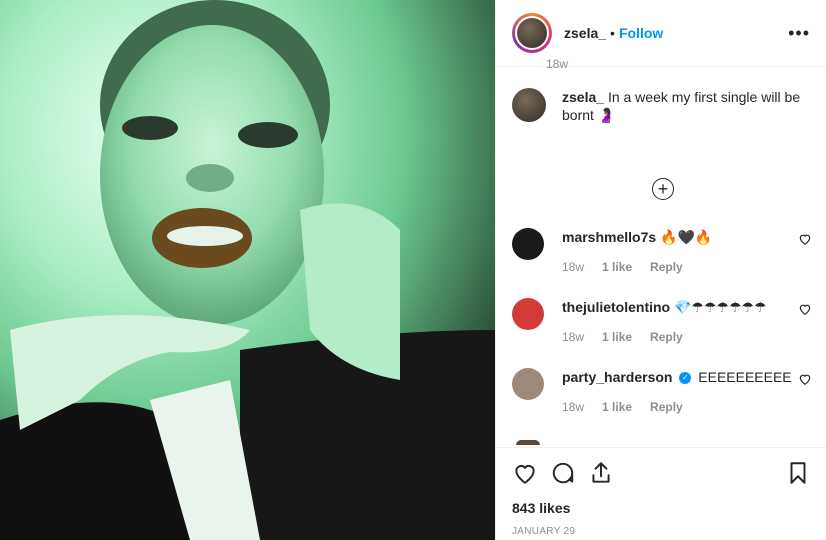 This screenshot has width=826, height=540. Describe the element at coordinates (661, 492) in the screenshot. I see `post-actions: 843 likes JANUARY 29` at that location.